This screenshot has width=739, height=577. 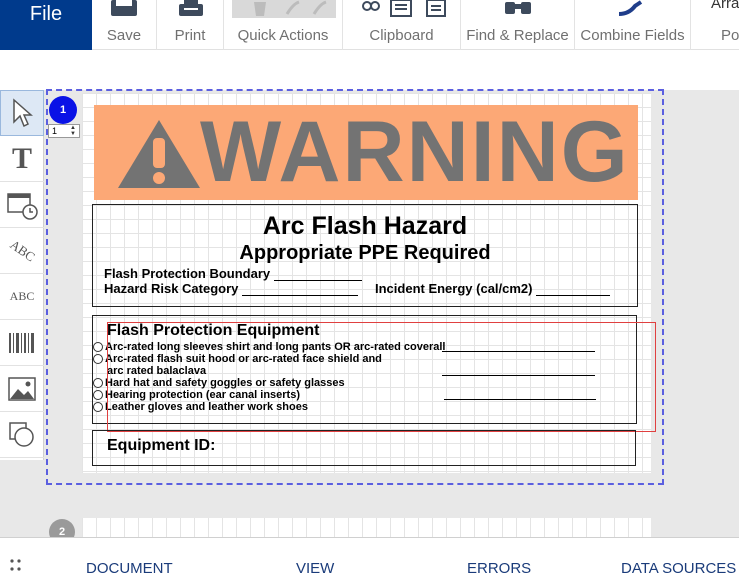 What do you see at coordinates (73, 131) in the screenshot?
I see `stepper-arrows-icon: ▲ ▼` at bounding box center [73, 131].